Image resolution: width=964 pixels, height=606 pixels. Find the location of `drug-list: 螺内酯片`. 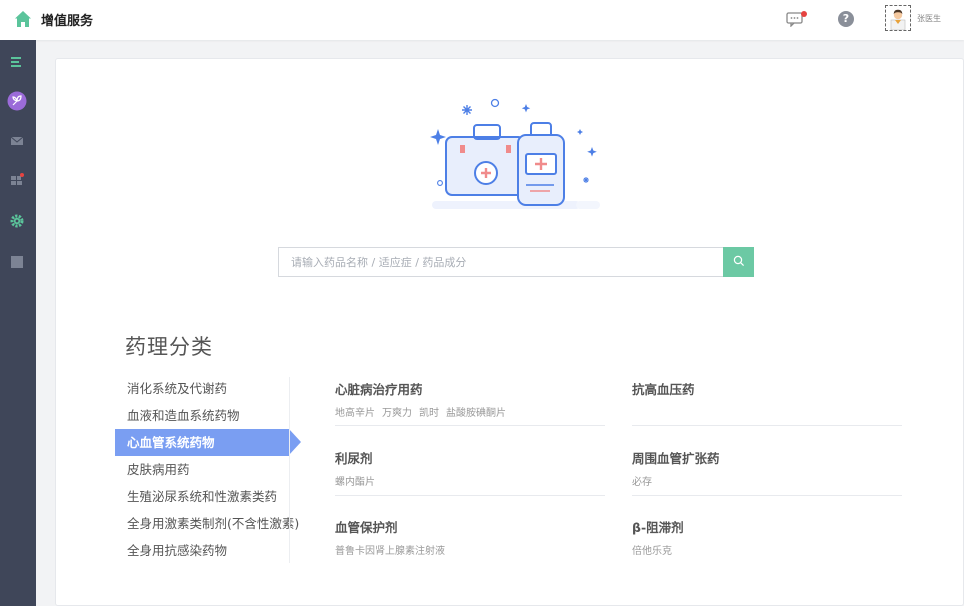

drug-list: 螺内酯片 is located at coordinates (470, 480).